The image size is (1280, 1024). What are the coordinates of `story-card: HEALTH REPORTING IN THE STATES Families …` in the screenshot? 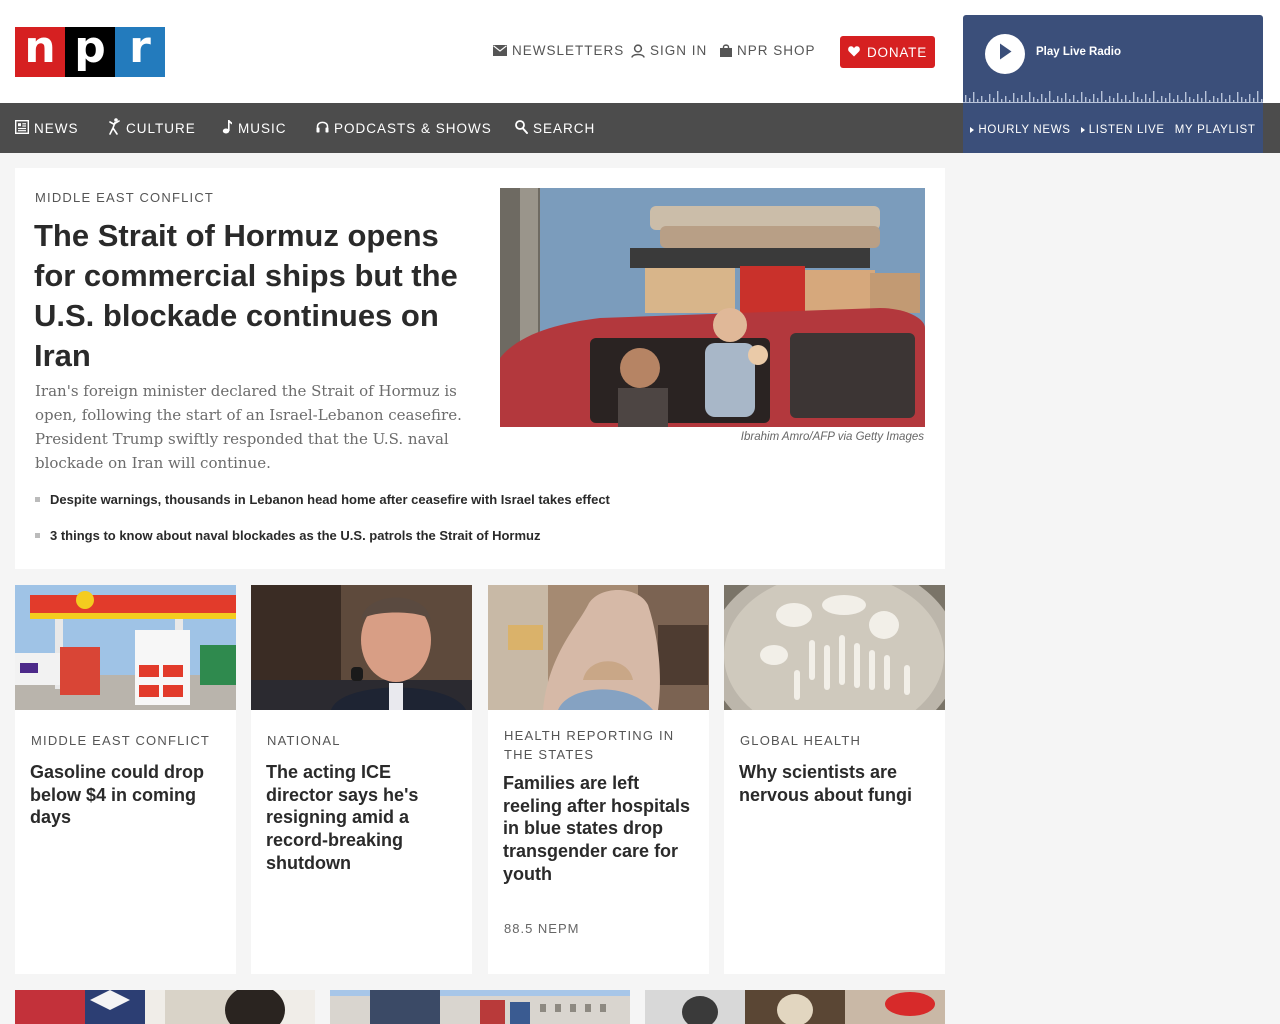 It's located at (598, 779).